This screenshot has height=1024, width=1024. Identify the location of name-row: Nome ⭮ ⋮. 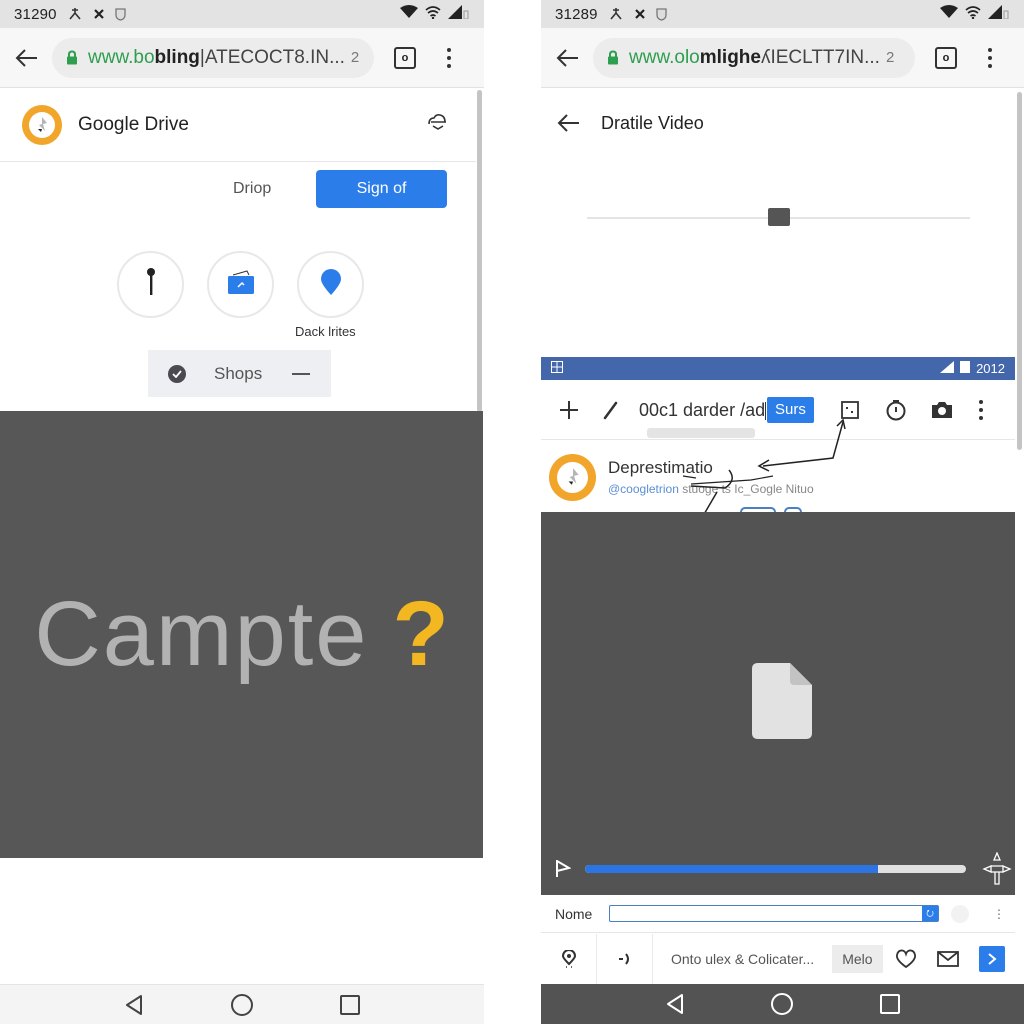
(778, 914).